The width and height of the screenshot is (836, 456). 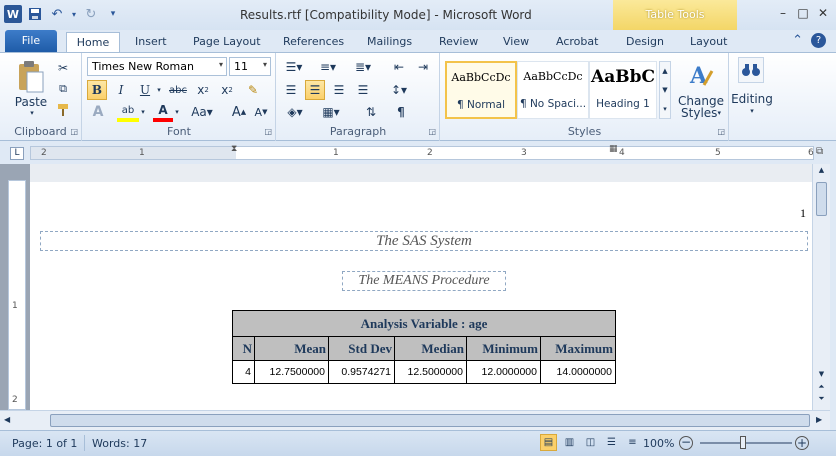 I want to click on grow-font-button: A ▲, so click(x=239, y=112).